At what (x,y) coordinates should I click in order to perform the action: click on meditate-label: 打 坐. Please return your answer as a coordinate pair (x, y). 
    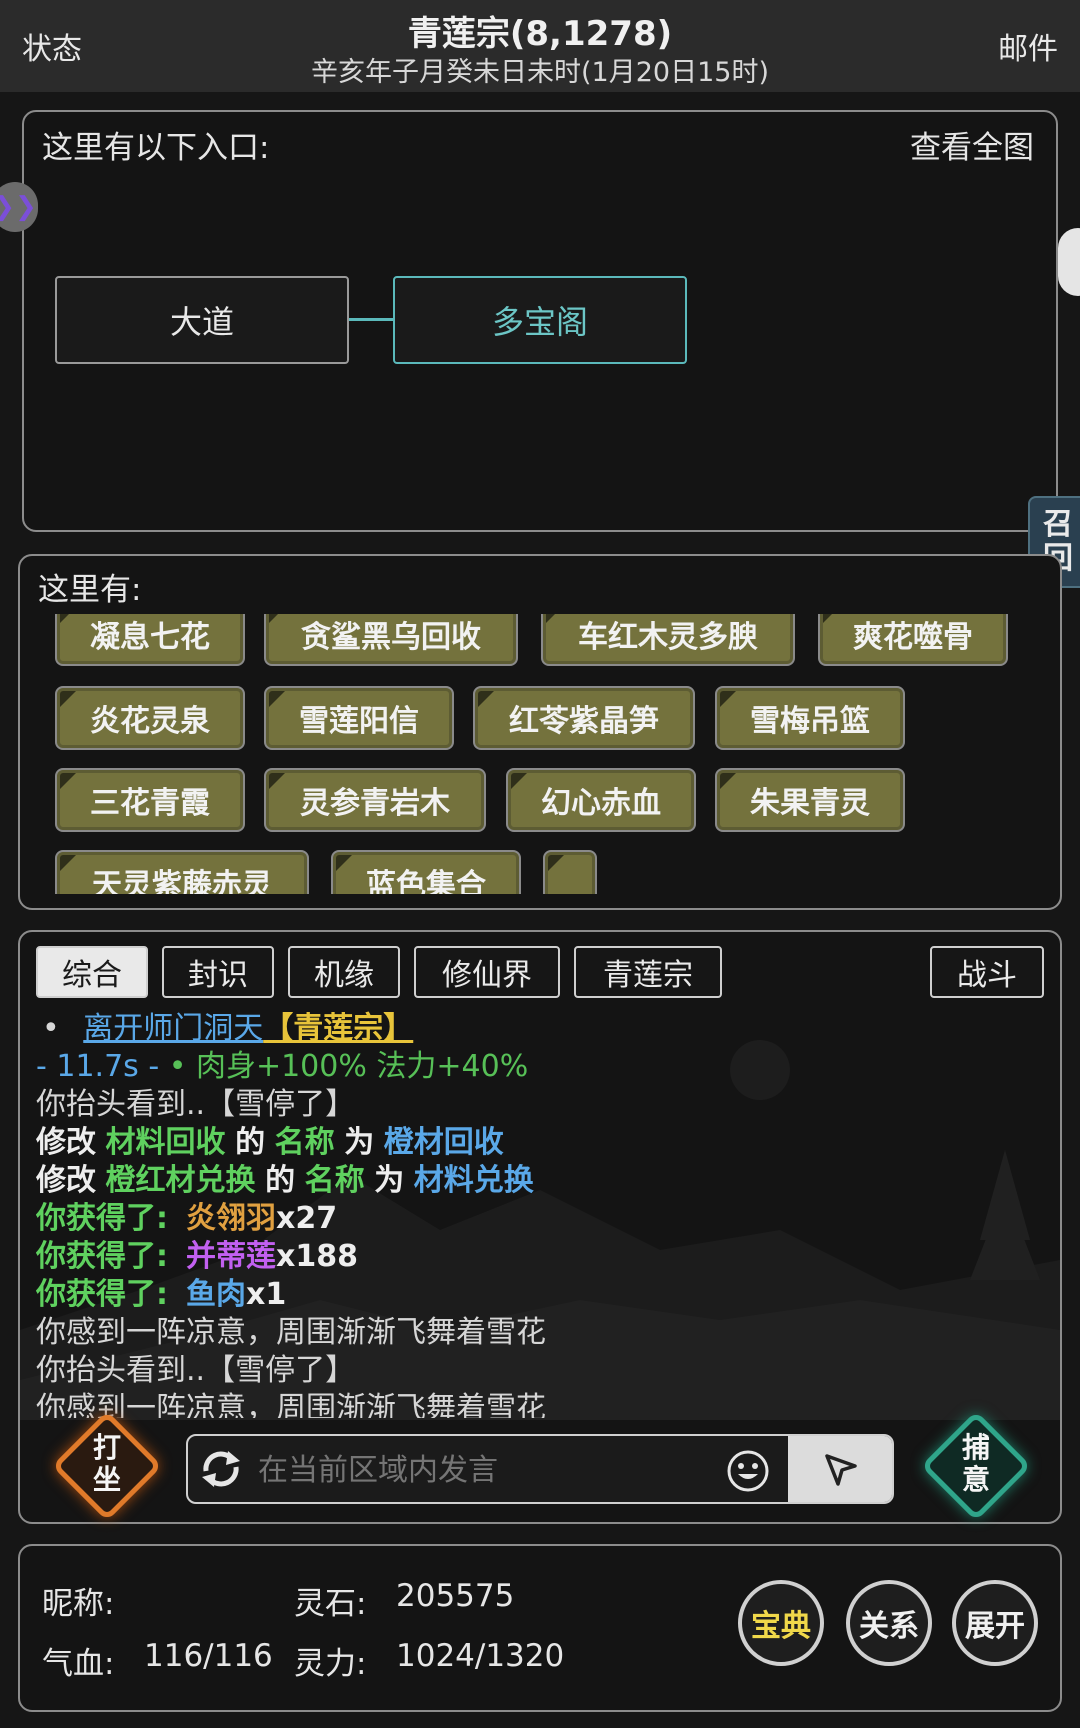
    Looking at the image, I should click on (107, 1464).